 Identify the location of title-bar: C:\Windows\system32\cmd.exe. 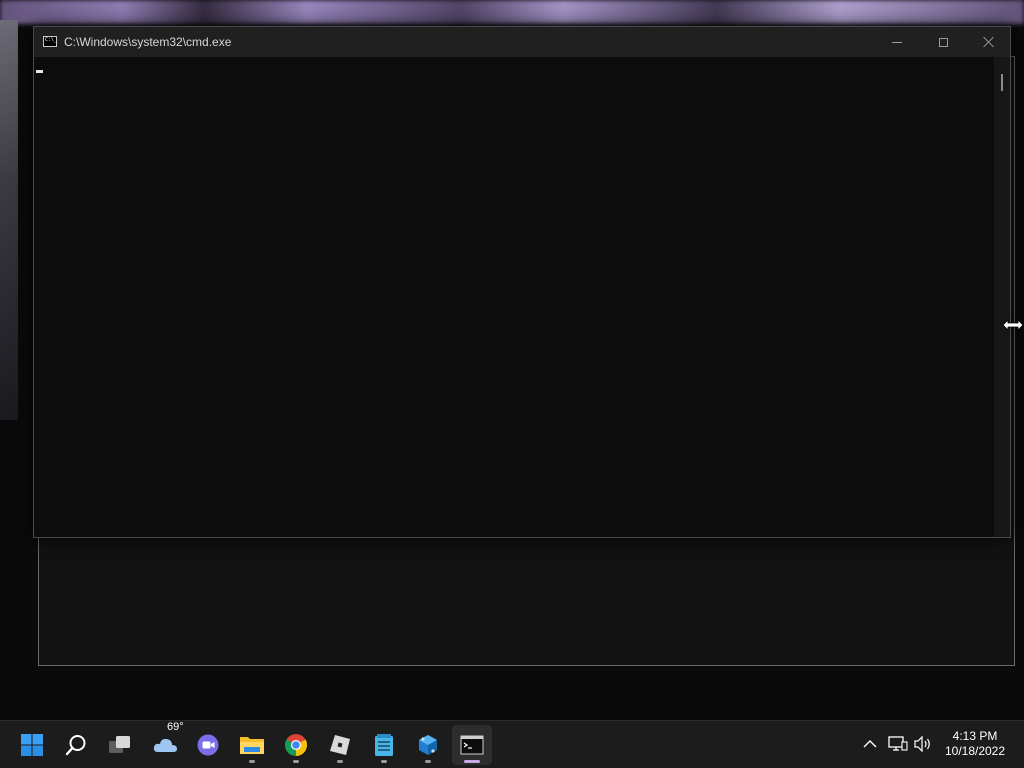
(522, 42).